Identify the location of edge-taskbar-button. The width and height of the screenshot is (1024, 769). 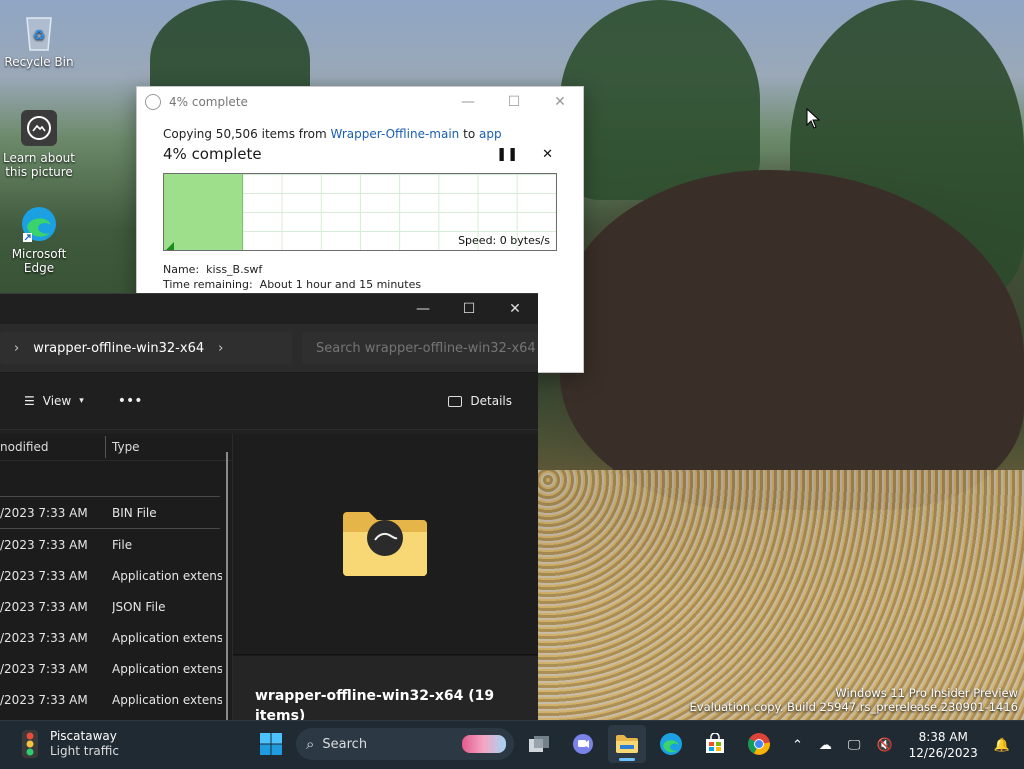
(671, 744).